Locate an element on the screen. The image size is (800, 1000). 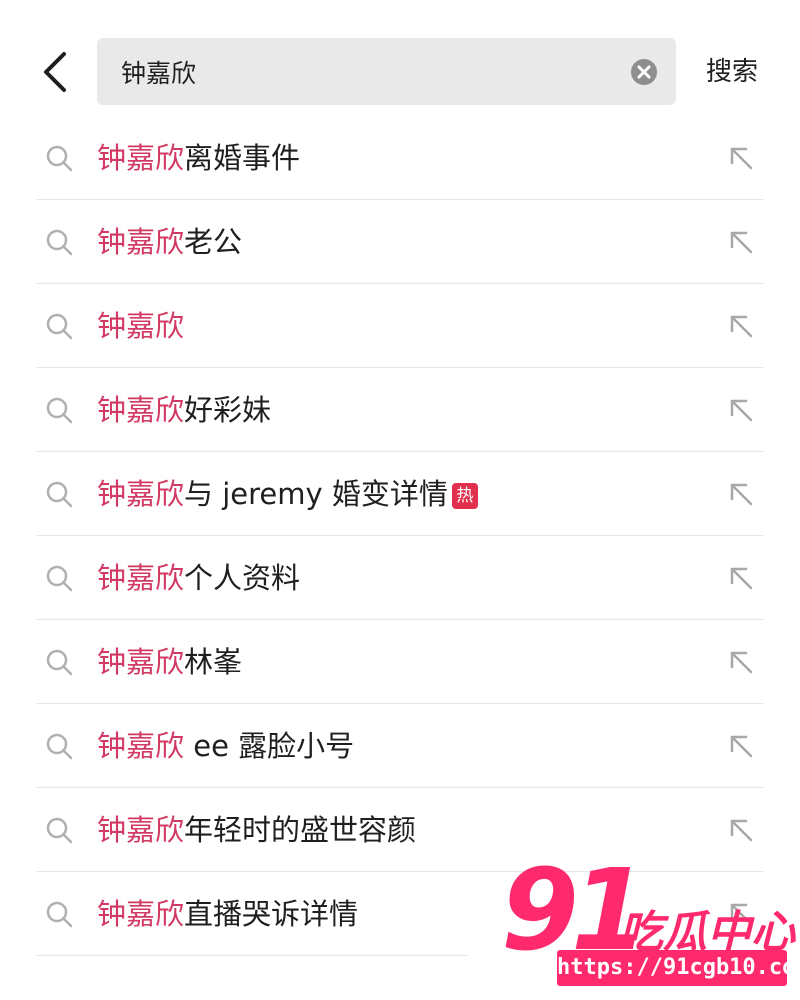
suggestion-text: 钟嘉欣好彩妹 is located at coordinates (184, 410).